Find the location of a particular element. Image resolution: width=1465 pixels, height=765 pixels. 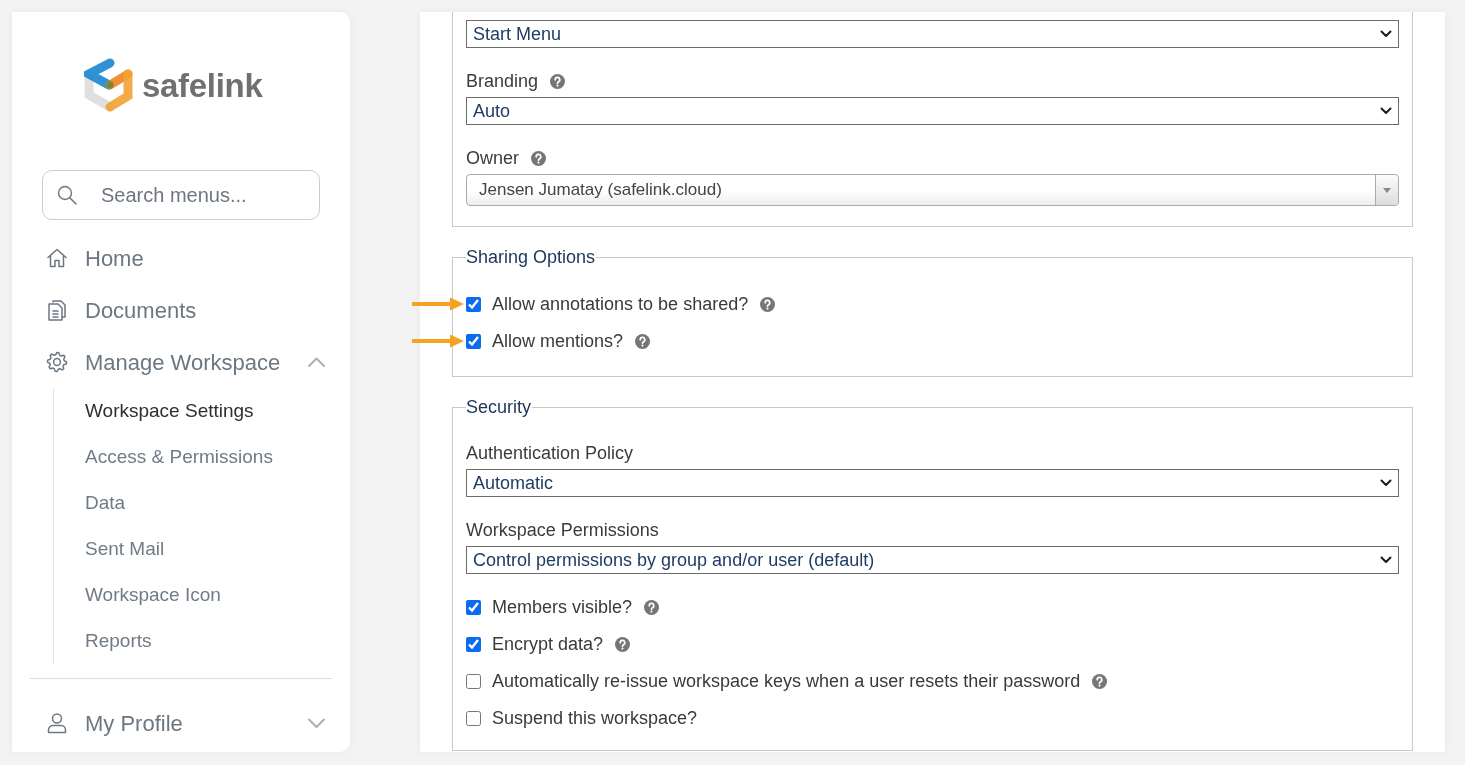

field-label: Owner is located at coordinates (492, 158).